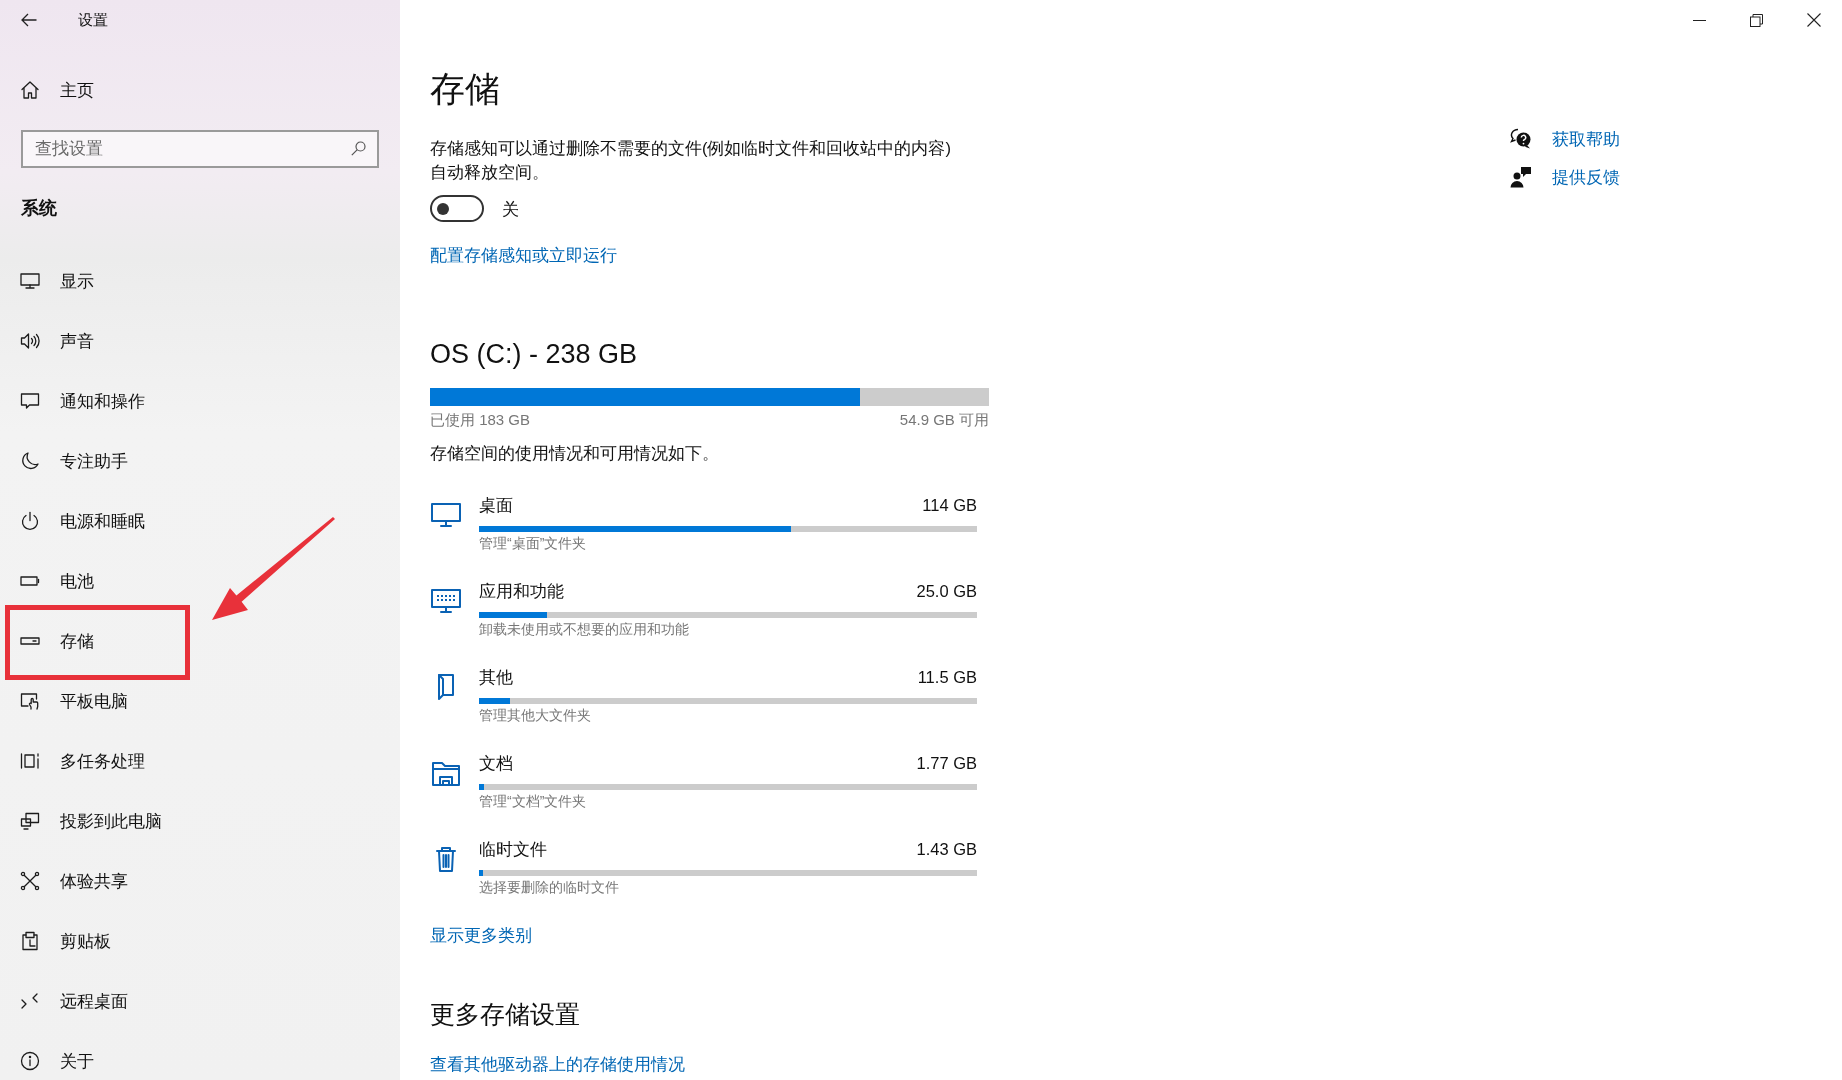 Image resolution: width=1842 pixels, height=1080 pixels. What do you see at coordinates (273, 569) in the screenshot?
I see `pointer-arrow-icon` at bounding box center [273, 569].